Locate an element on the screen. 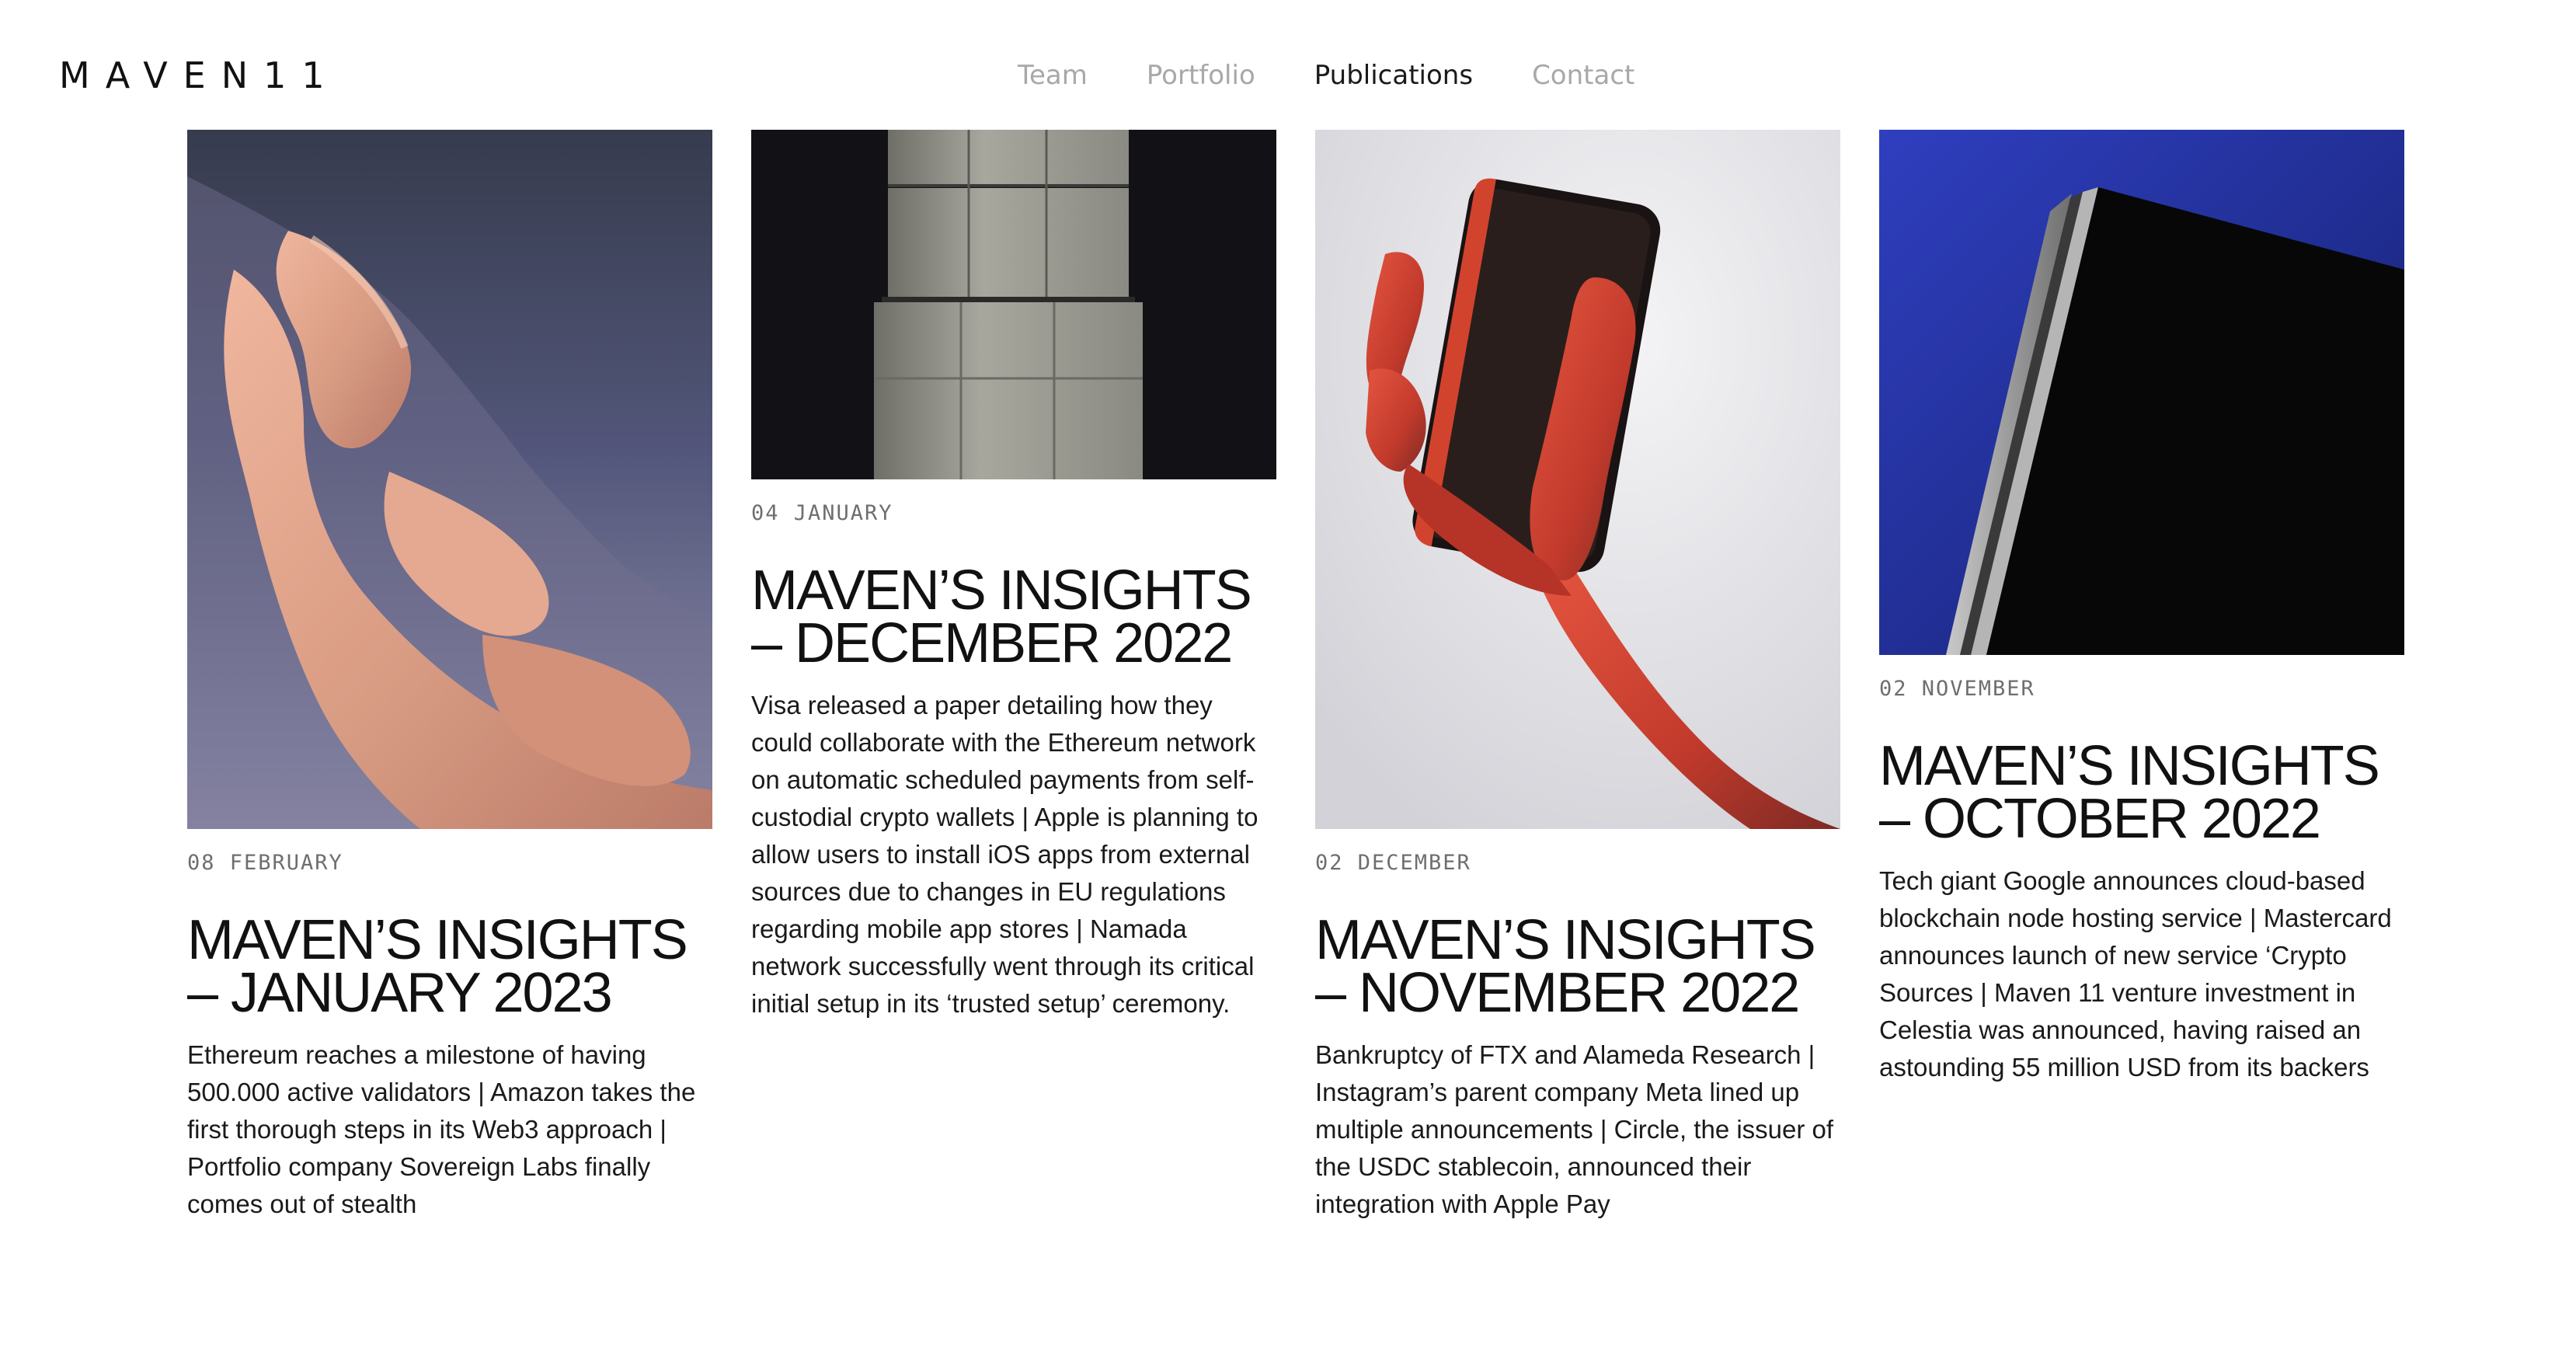  post-date: 02 NOVEMBER is located at coordinates (1957, 689).